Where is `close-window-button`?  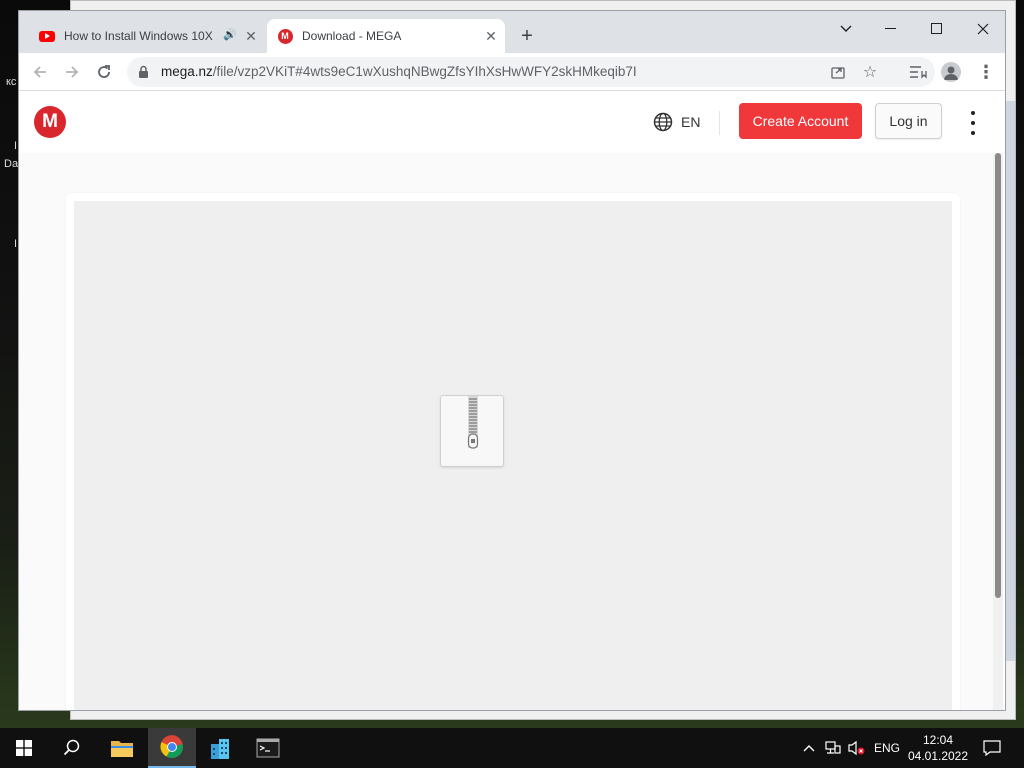
close-window-button is located at coordinates (983, 29).